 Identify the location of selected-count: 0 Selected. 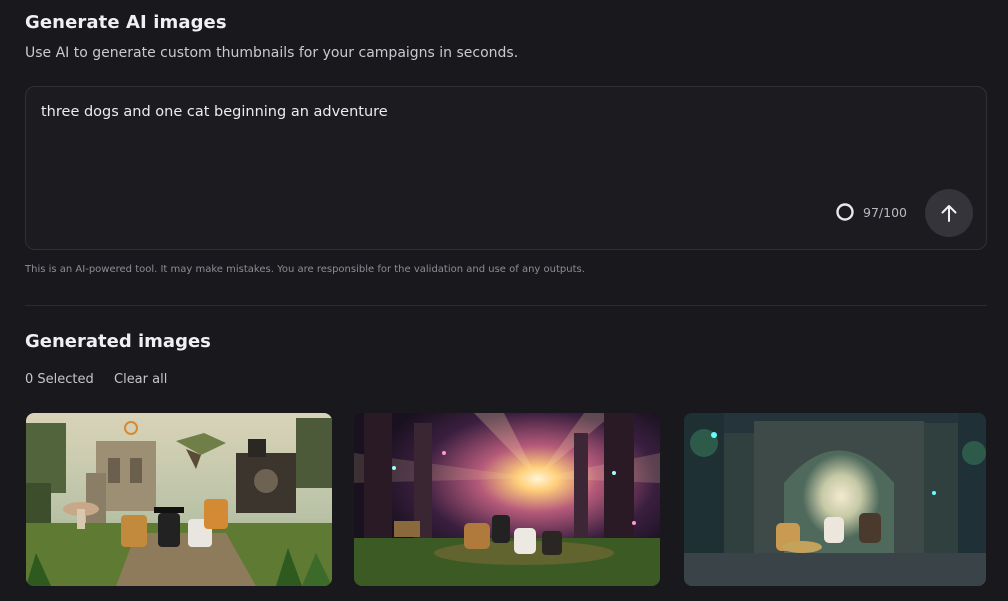
(59, 379).